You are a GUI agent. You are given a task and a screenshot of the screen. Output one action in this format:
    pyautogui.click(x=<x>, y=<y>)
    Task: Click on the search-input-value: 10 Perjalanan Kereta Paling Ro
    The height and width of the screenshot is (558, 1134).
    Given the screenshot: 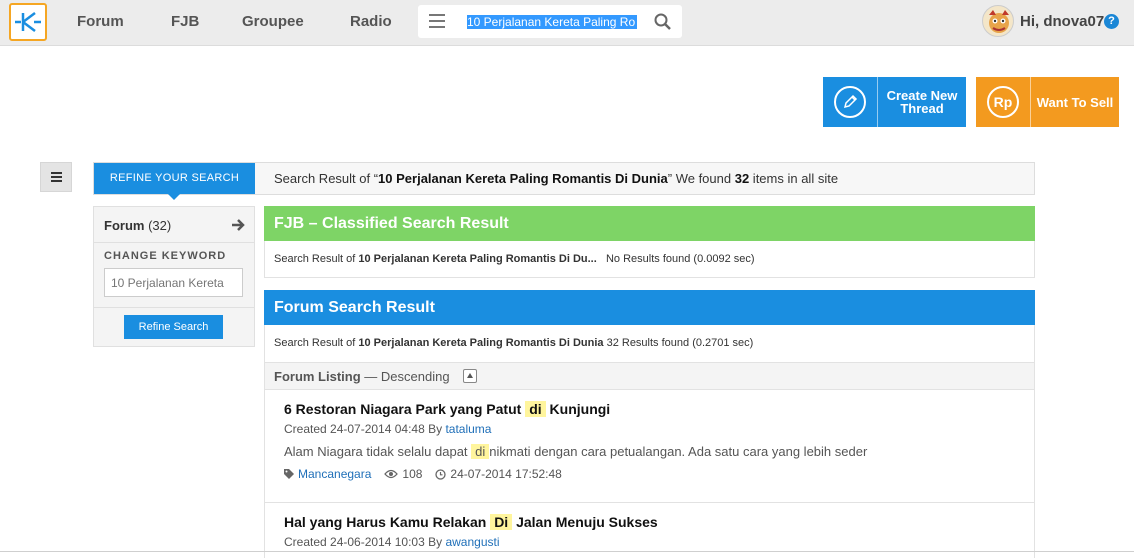 What is the action you would take?
    pyautogui.click(x=552, y=22)
    